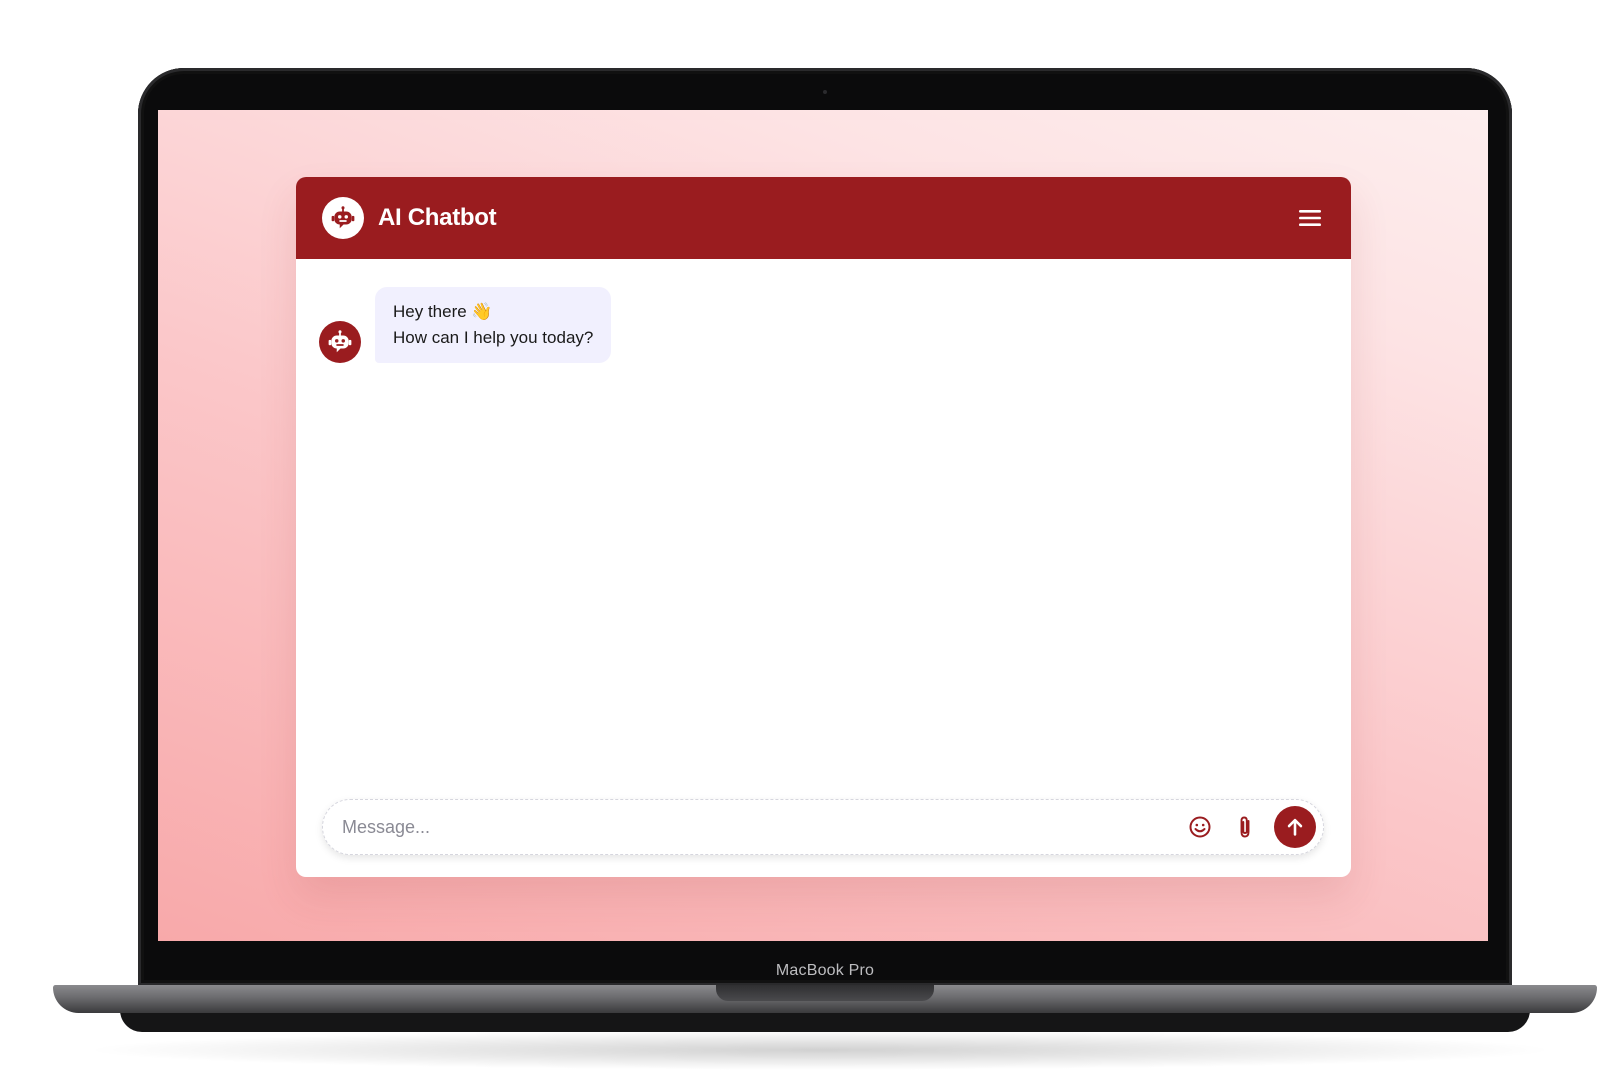  I want to click on message-input, so click(747, 827).